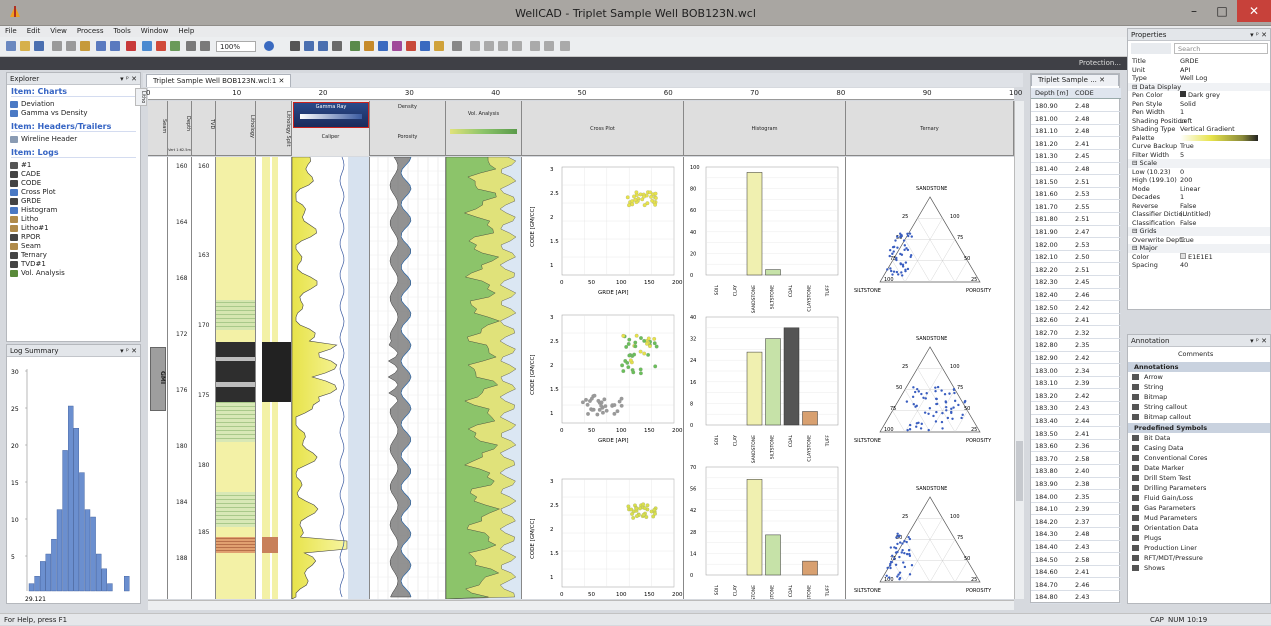 The image size is (1271, 626). What do you see at coordinates (57, 46) in the screenshot?
I see `cut-icon` at bounding box center [57, 46].